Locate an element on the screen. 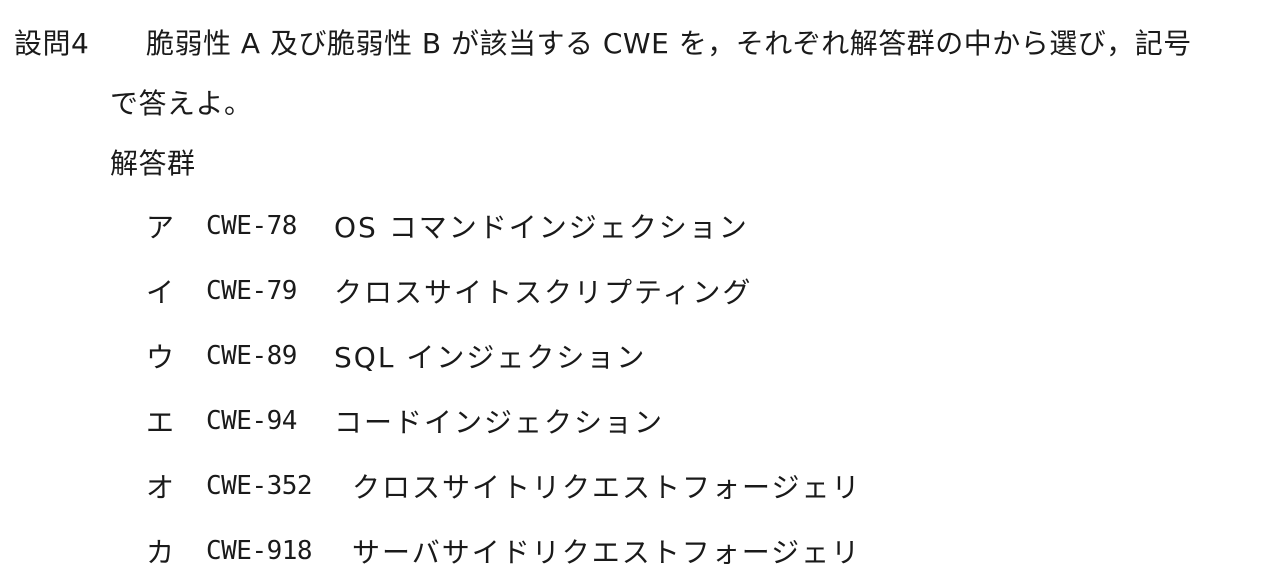 This screenshot has height=571, width=1272. choice-cwe-code: CWE-94 is located at coordinates (251, 421).